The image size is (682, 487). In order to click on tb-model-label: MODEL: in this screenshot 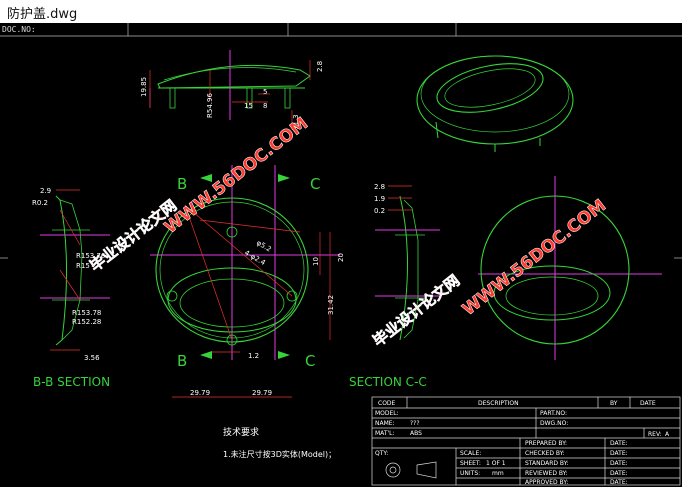, I will do `click(387, 413)`.